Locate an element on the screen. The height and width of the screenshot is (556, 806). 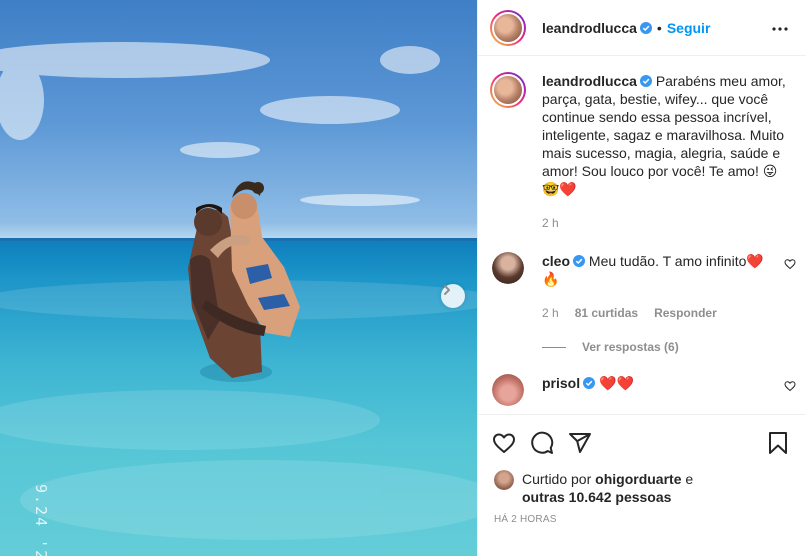
comment-item: prisol ❤️❤️ is located at coordinates (644, 390).